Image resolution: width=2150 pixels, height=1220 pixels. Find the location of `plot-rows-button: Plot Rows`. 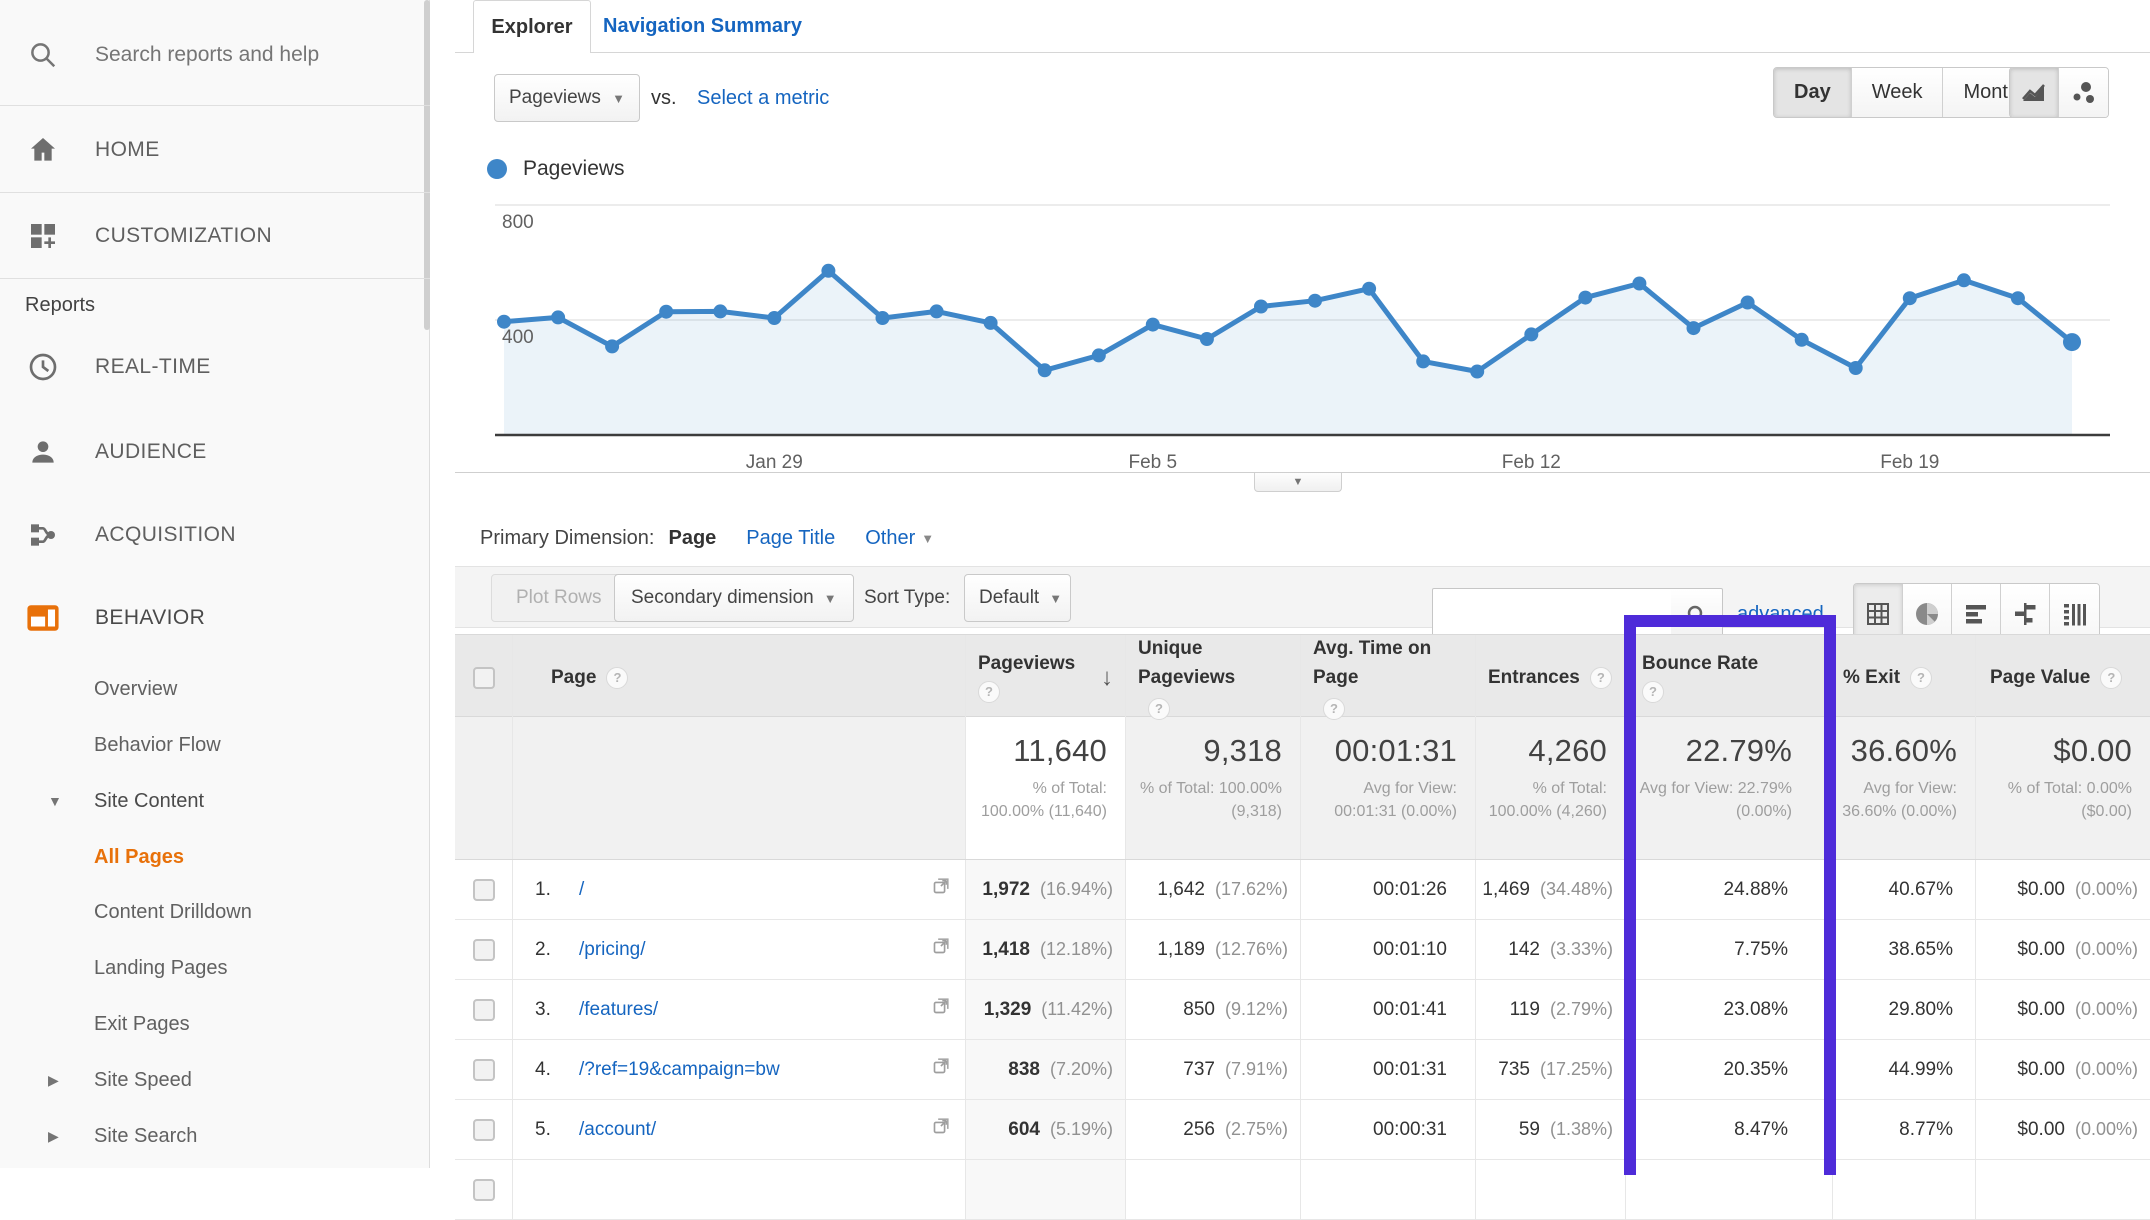

plot-rows-button: Plot Rows is located at coordinates (559, 598).